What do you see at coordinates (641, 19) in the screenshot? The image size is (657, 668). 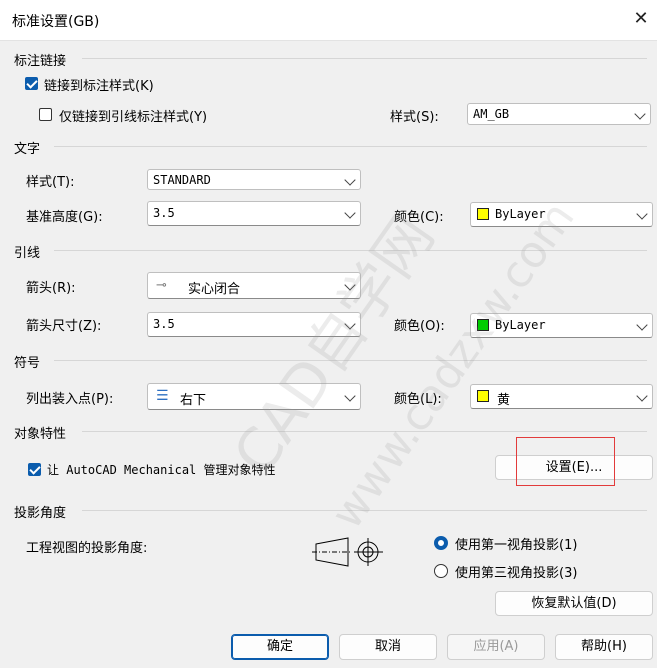 I see `close-icon: ✕` at bounding box center [641, 19].